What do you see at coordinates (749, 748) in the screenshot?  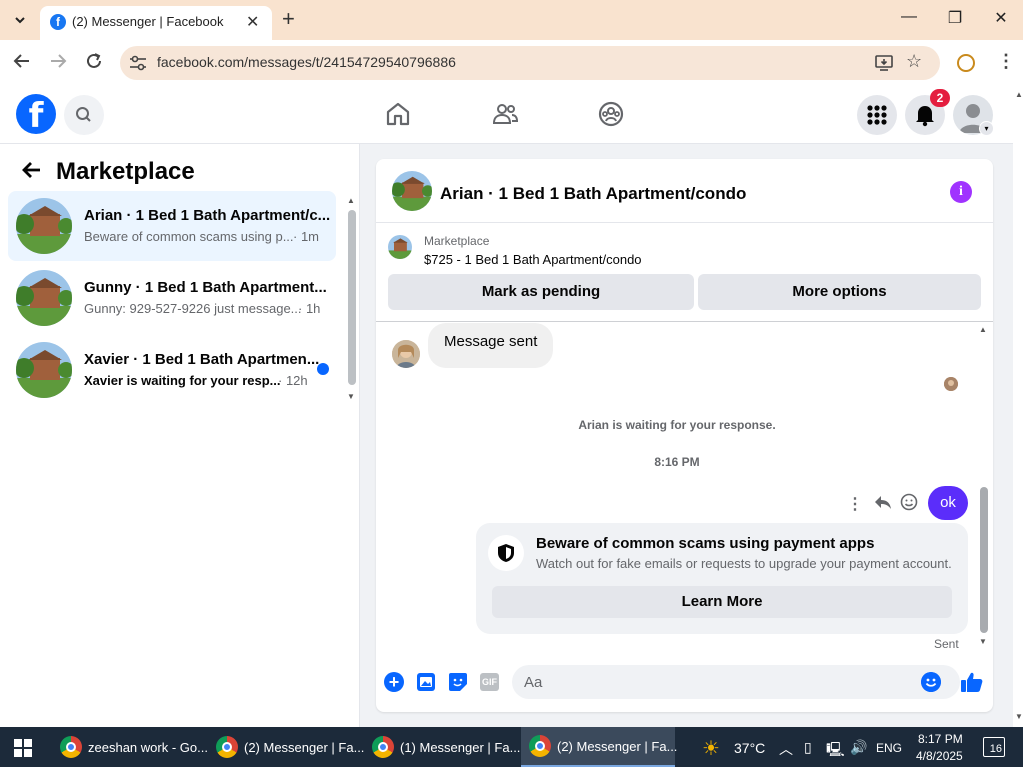 I see `weather-temperature: 37°C` at bounding box center [749, 748].